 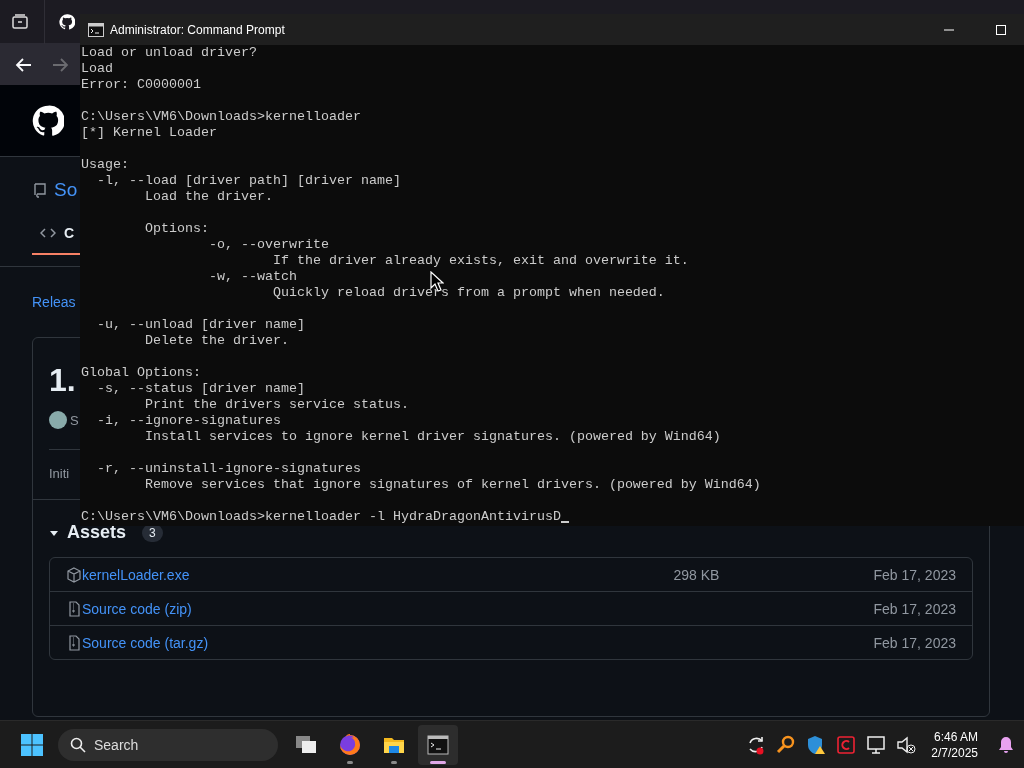 What do you see at coordinates (248, 181) in the screenshot?
I see `console-line: -l, --load [driver path] [driver name]` at bounding box center [248, 181].